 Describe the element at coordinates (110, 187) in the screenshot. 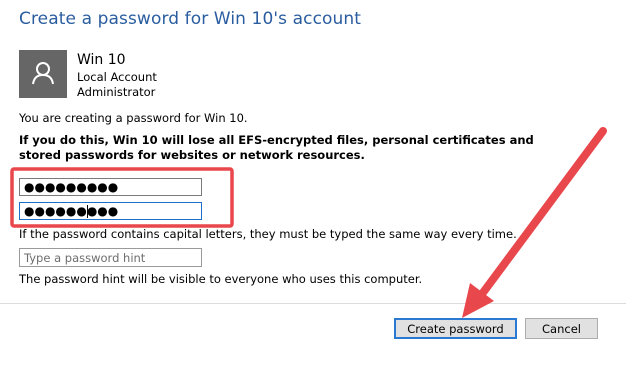

I see `new-password-field` at that location.